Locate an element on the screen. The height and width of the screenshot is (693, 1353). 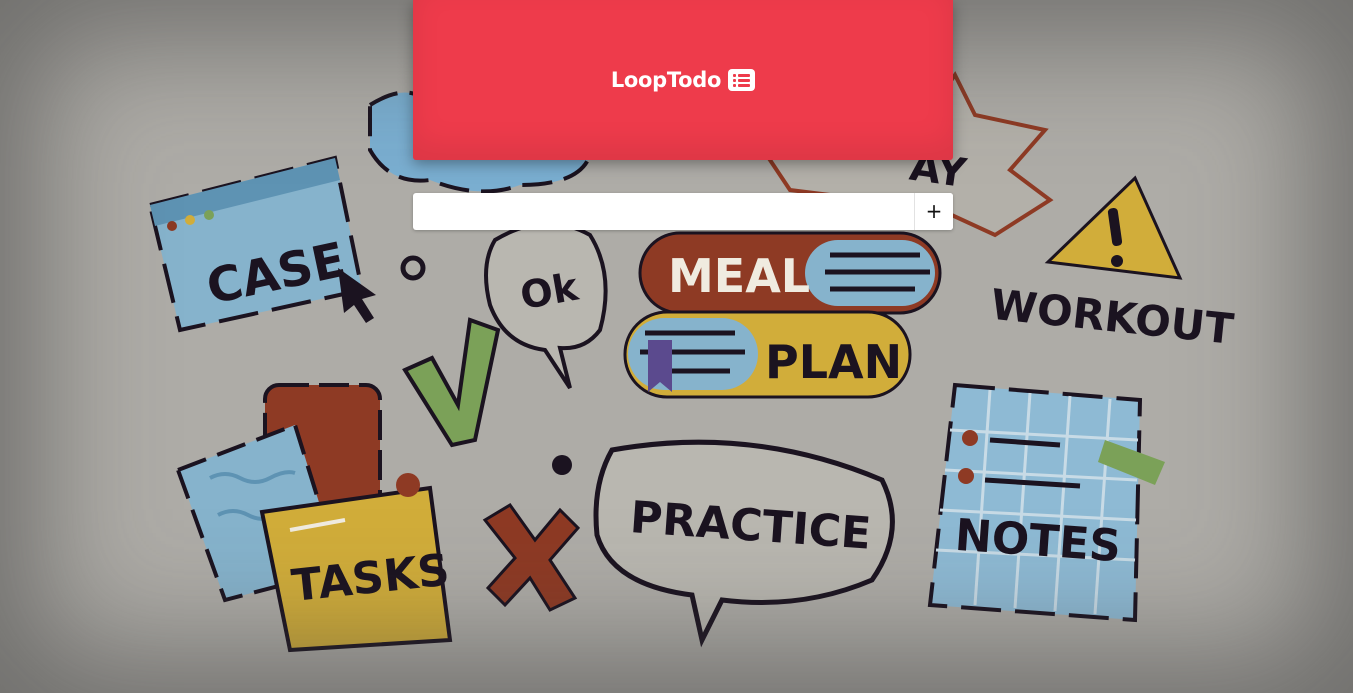
app-header: LoopTodo is located at coordinates (683, 80).